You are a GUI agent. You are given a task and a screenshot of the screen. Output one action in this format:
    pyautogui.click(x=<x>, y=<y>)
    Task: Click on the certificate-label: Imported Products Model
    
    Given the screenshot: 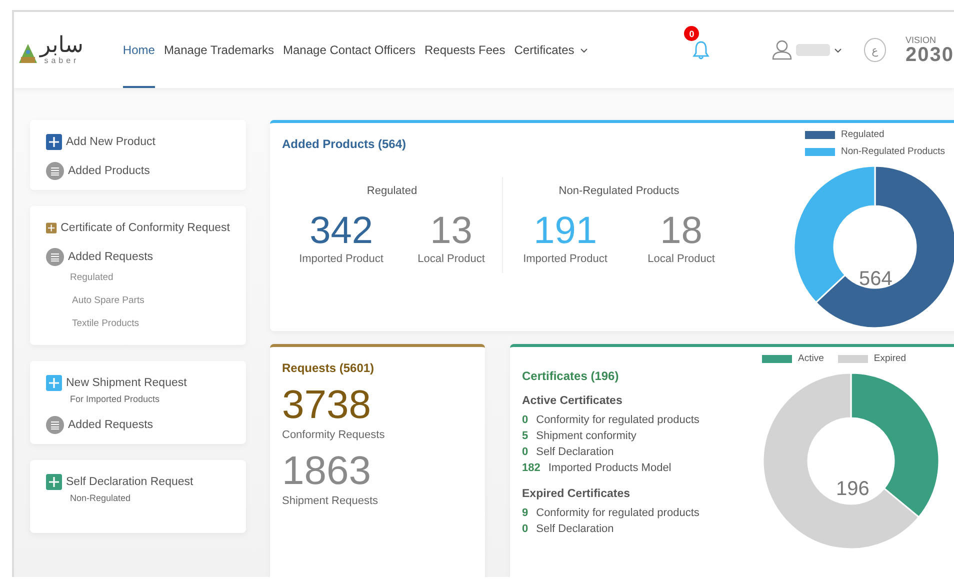 What is the action you would take?
    pyautogui.click(x=610, y=468)
    